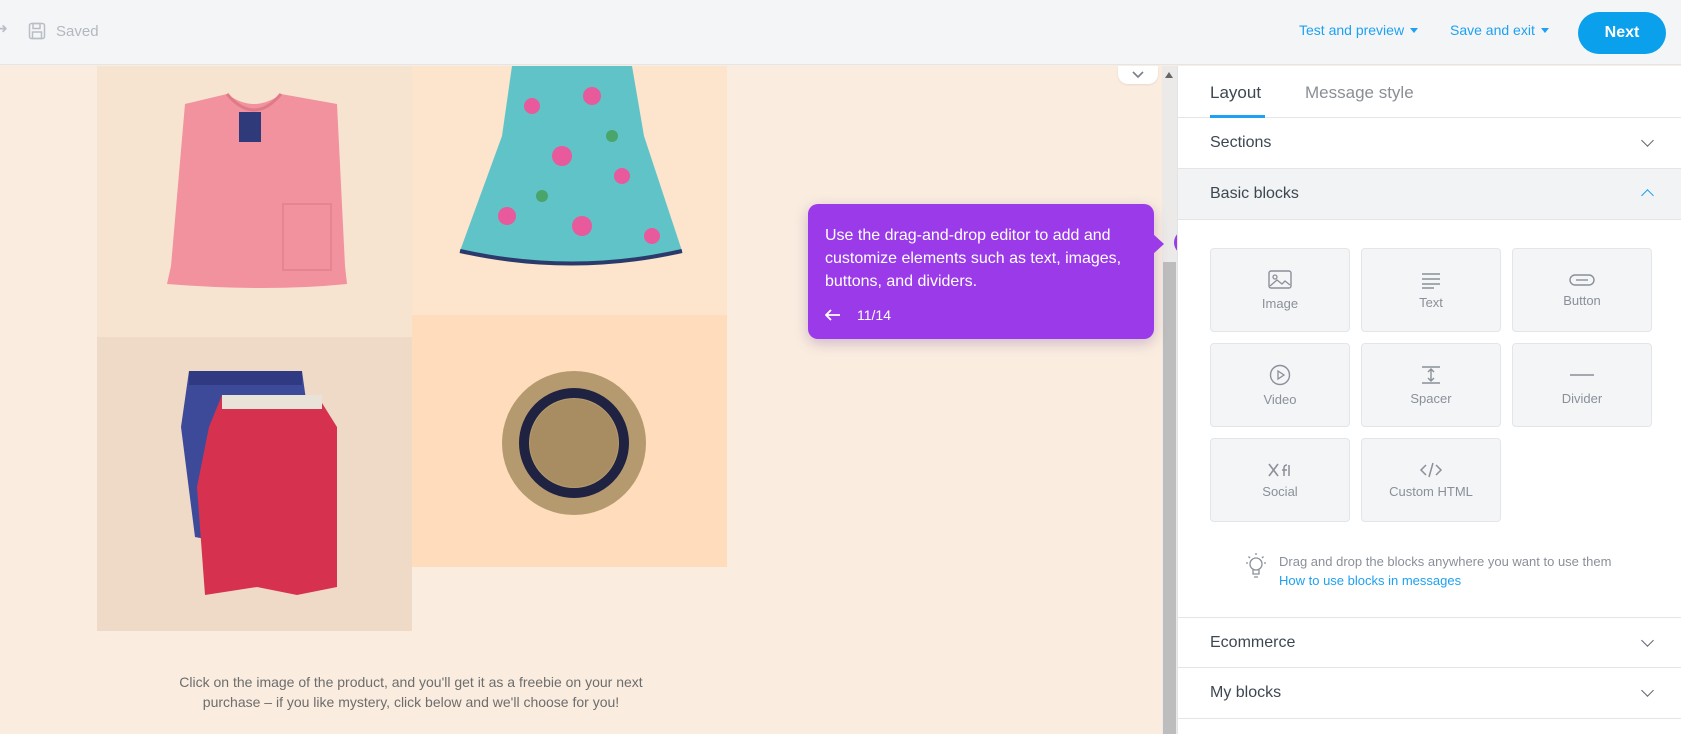 Image resolution: width=1681 pixels, height=734 pixels. I want to click on product-image-dress, so click(569, 190).